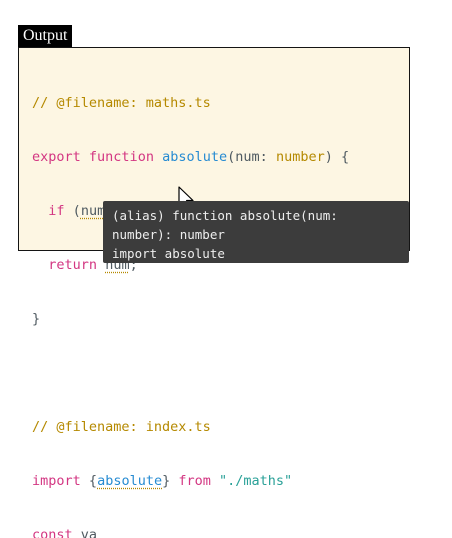 This screenshot has width=452, height=538. I want to click on tooltip-line: import absolute, so click(168, 253).